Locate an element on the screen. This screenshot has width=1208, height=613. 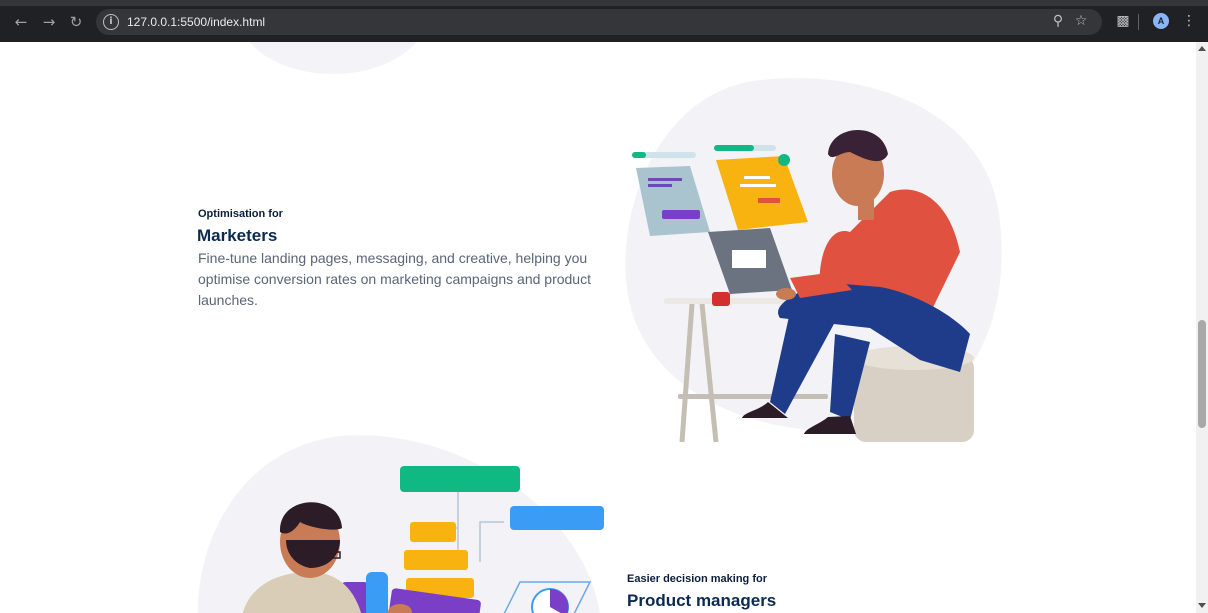
back-arrow-icon: ← is located at coordinates (21, 22).